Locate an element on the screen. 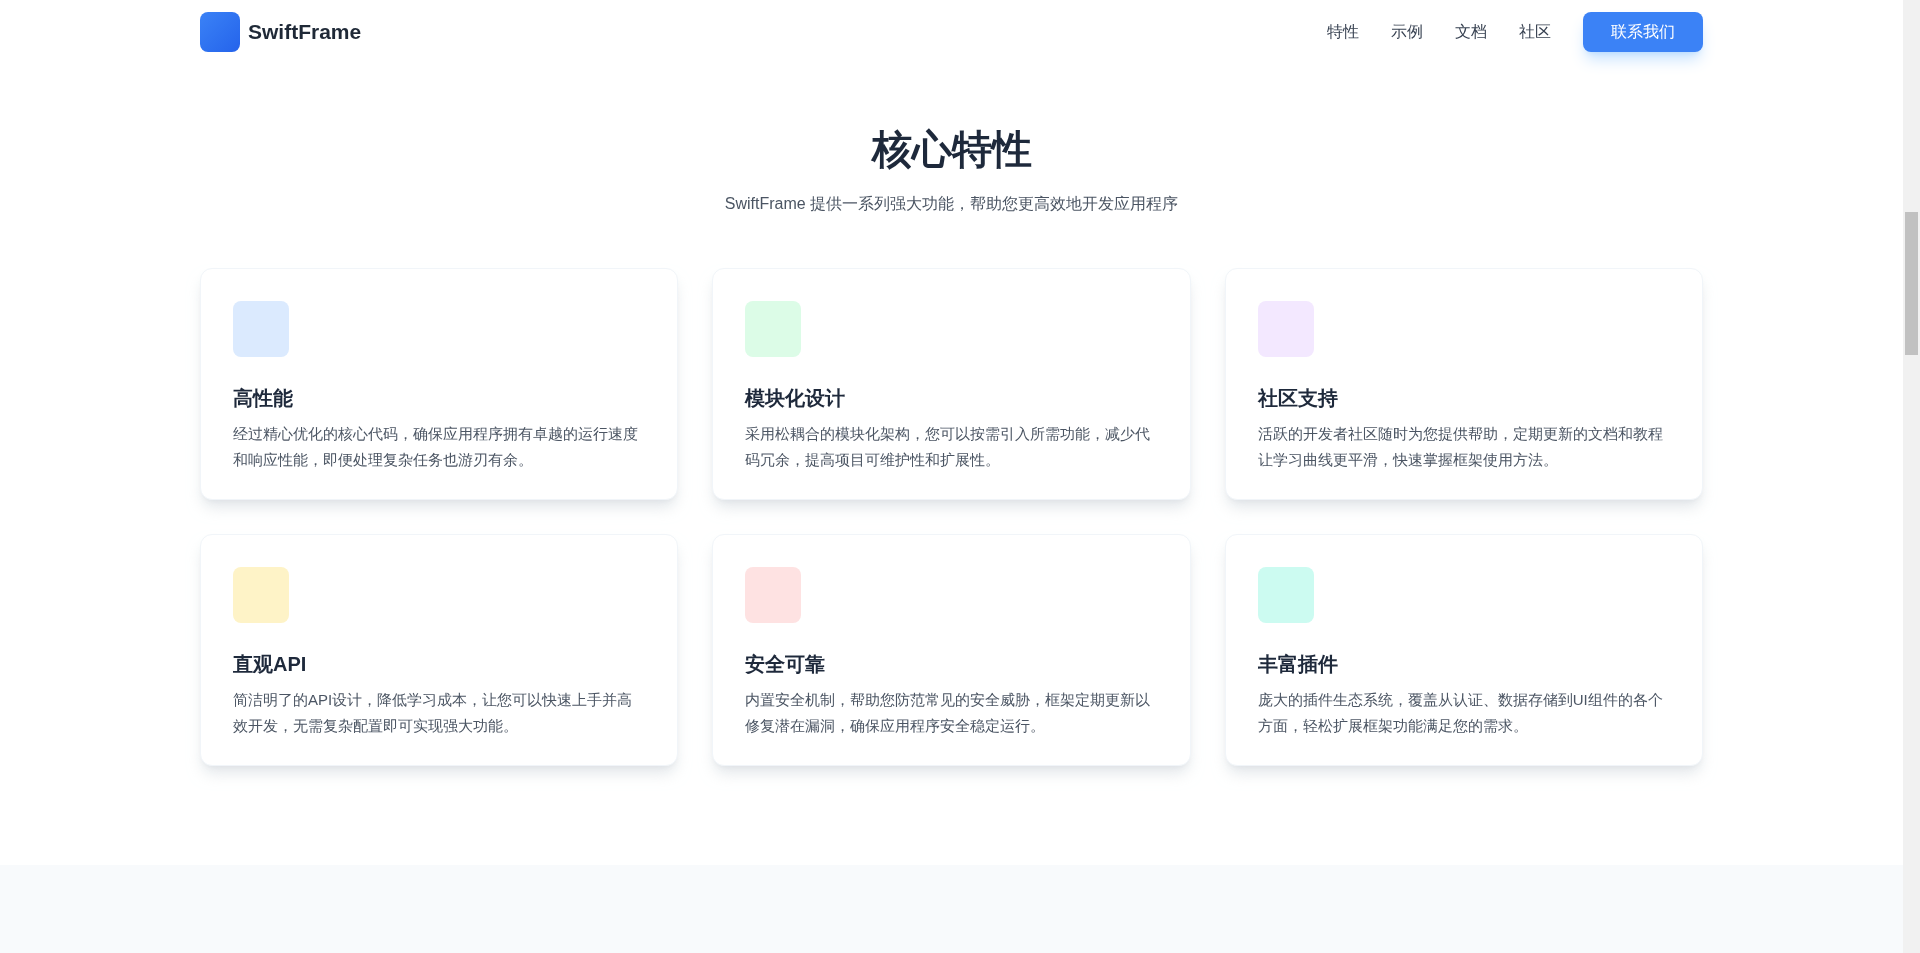  nav-link: 特性 is located at coordinates (1343, 32).